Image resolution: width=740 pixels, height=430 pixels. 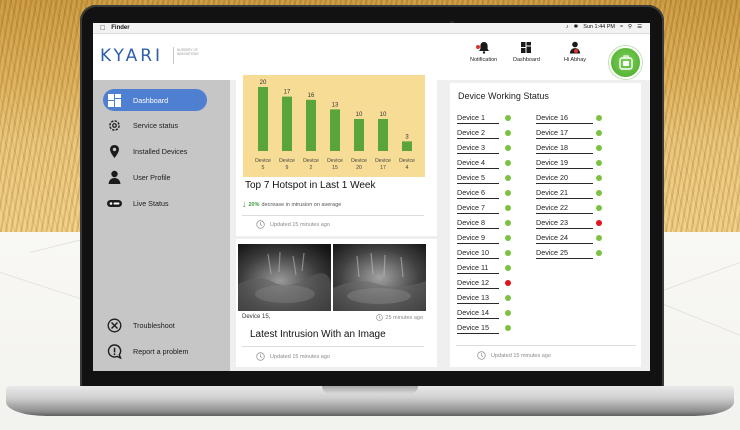 I want to click on wifi-icon: ≈, so click(x=621, y=27).